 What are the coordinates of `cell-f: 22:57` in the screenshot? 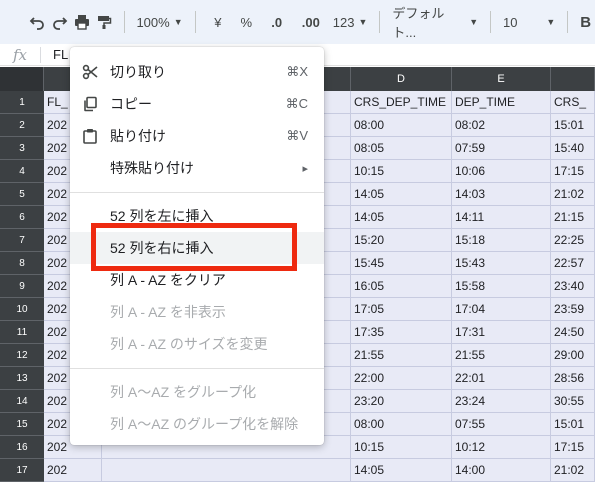 It's located at (573, 263).